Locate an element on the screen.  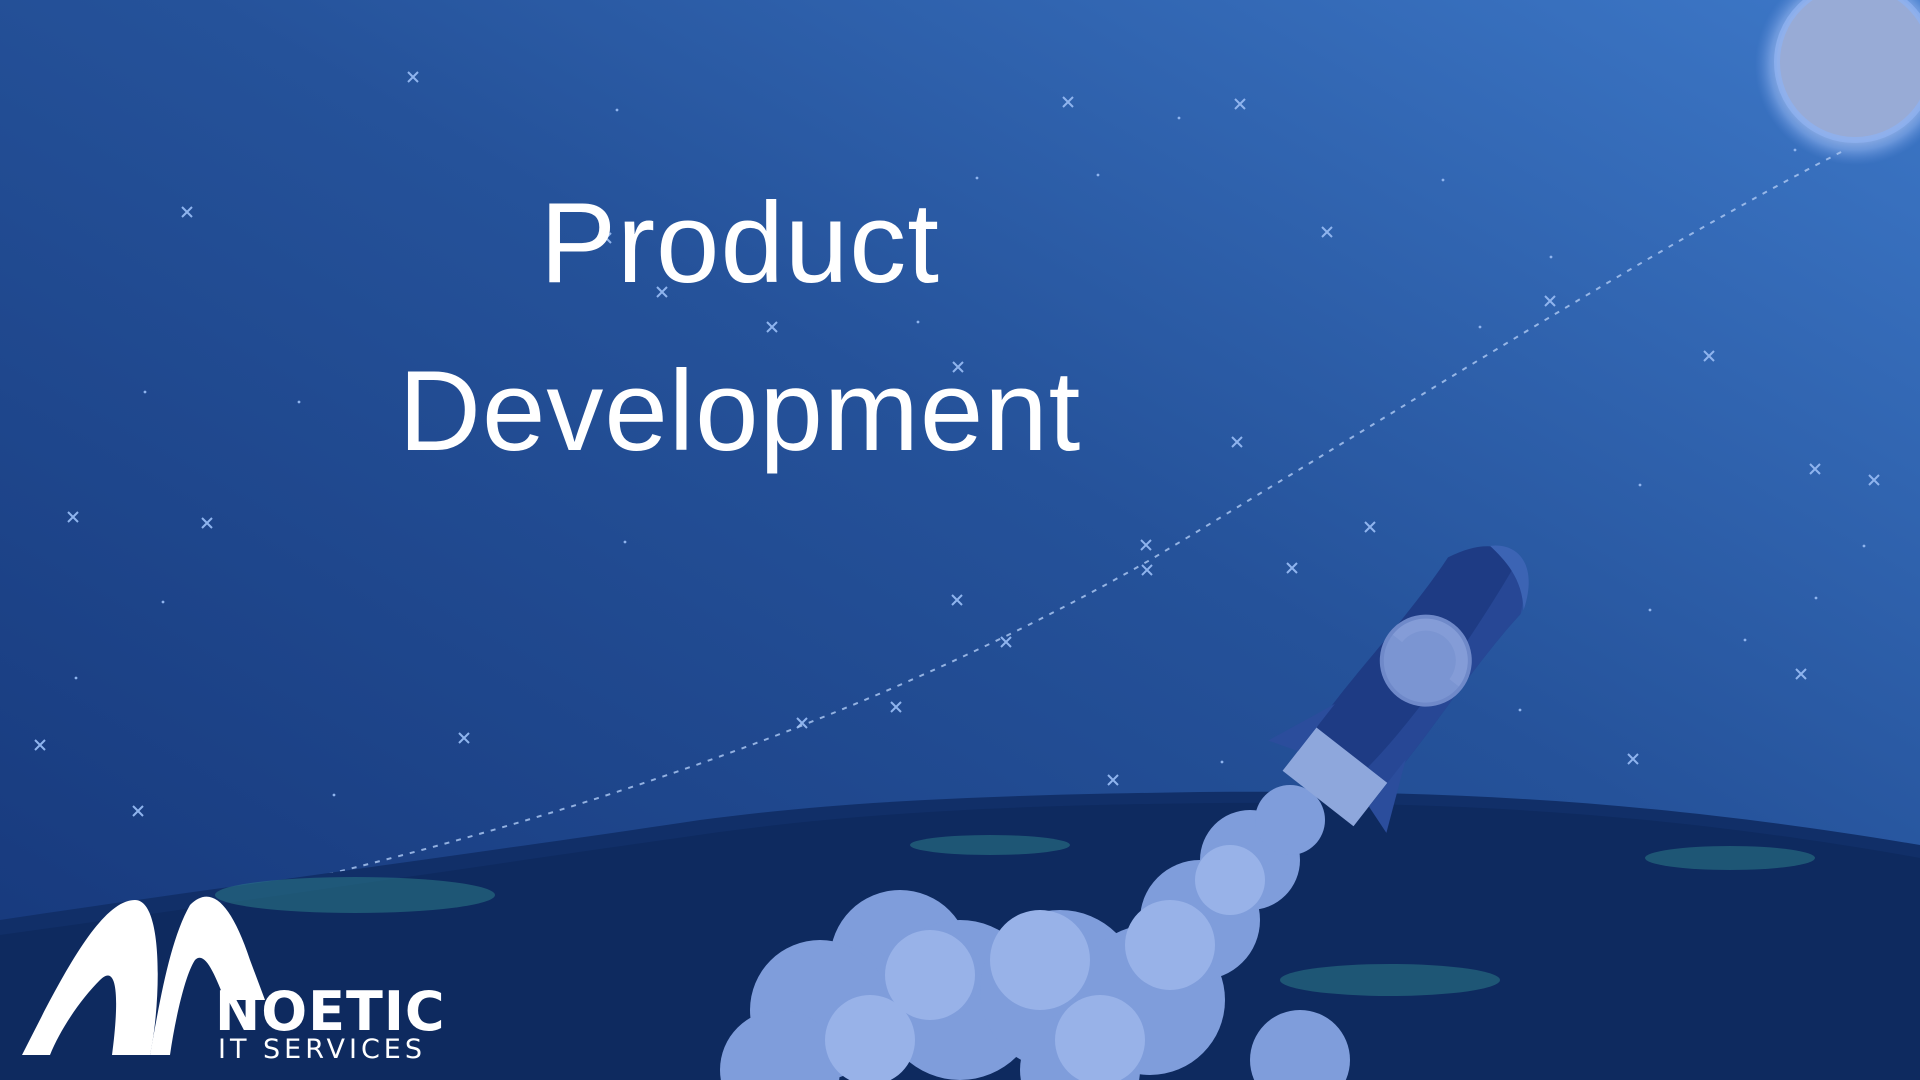
page-title: Product Development is located at coordinates (740, 328).